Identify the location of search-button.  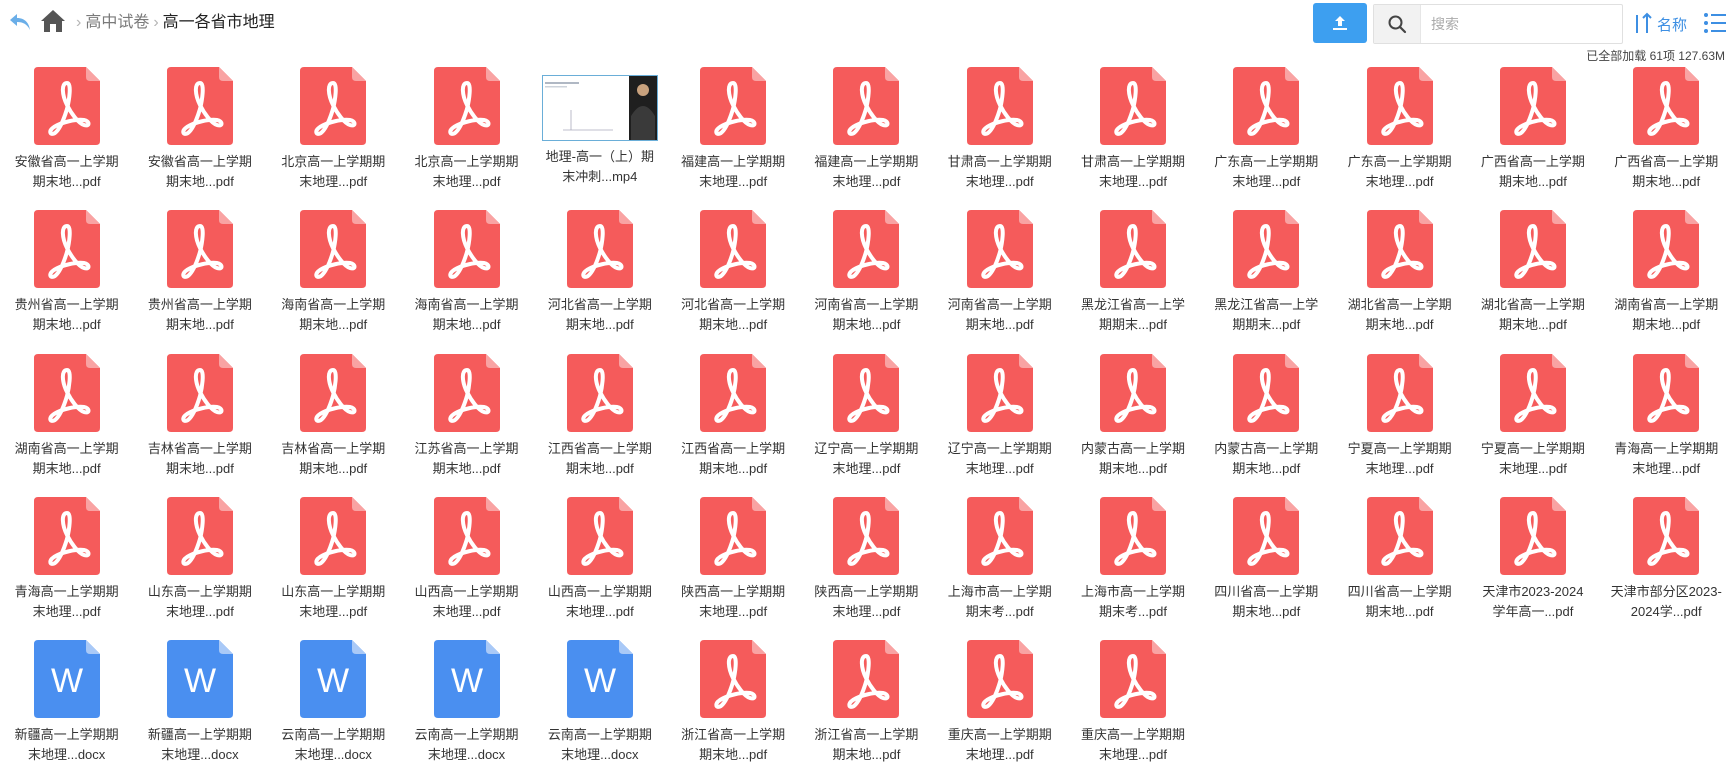
(1397, 24).